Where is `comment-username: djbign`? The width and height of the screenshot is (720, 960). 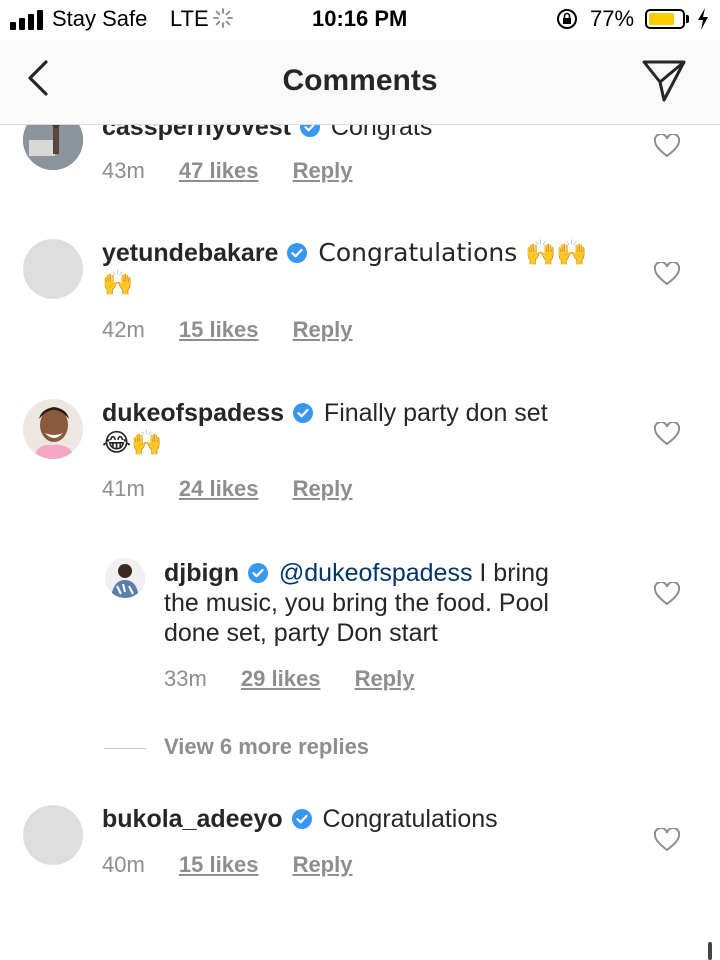 comment-username: djbign is located at coordinates (201, 573).